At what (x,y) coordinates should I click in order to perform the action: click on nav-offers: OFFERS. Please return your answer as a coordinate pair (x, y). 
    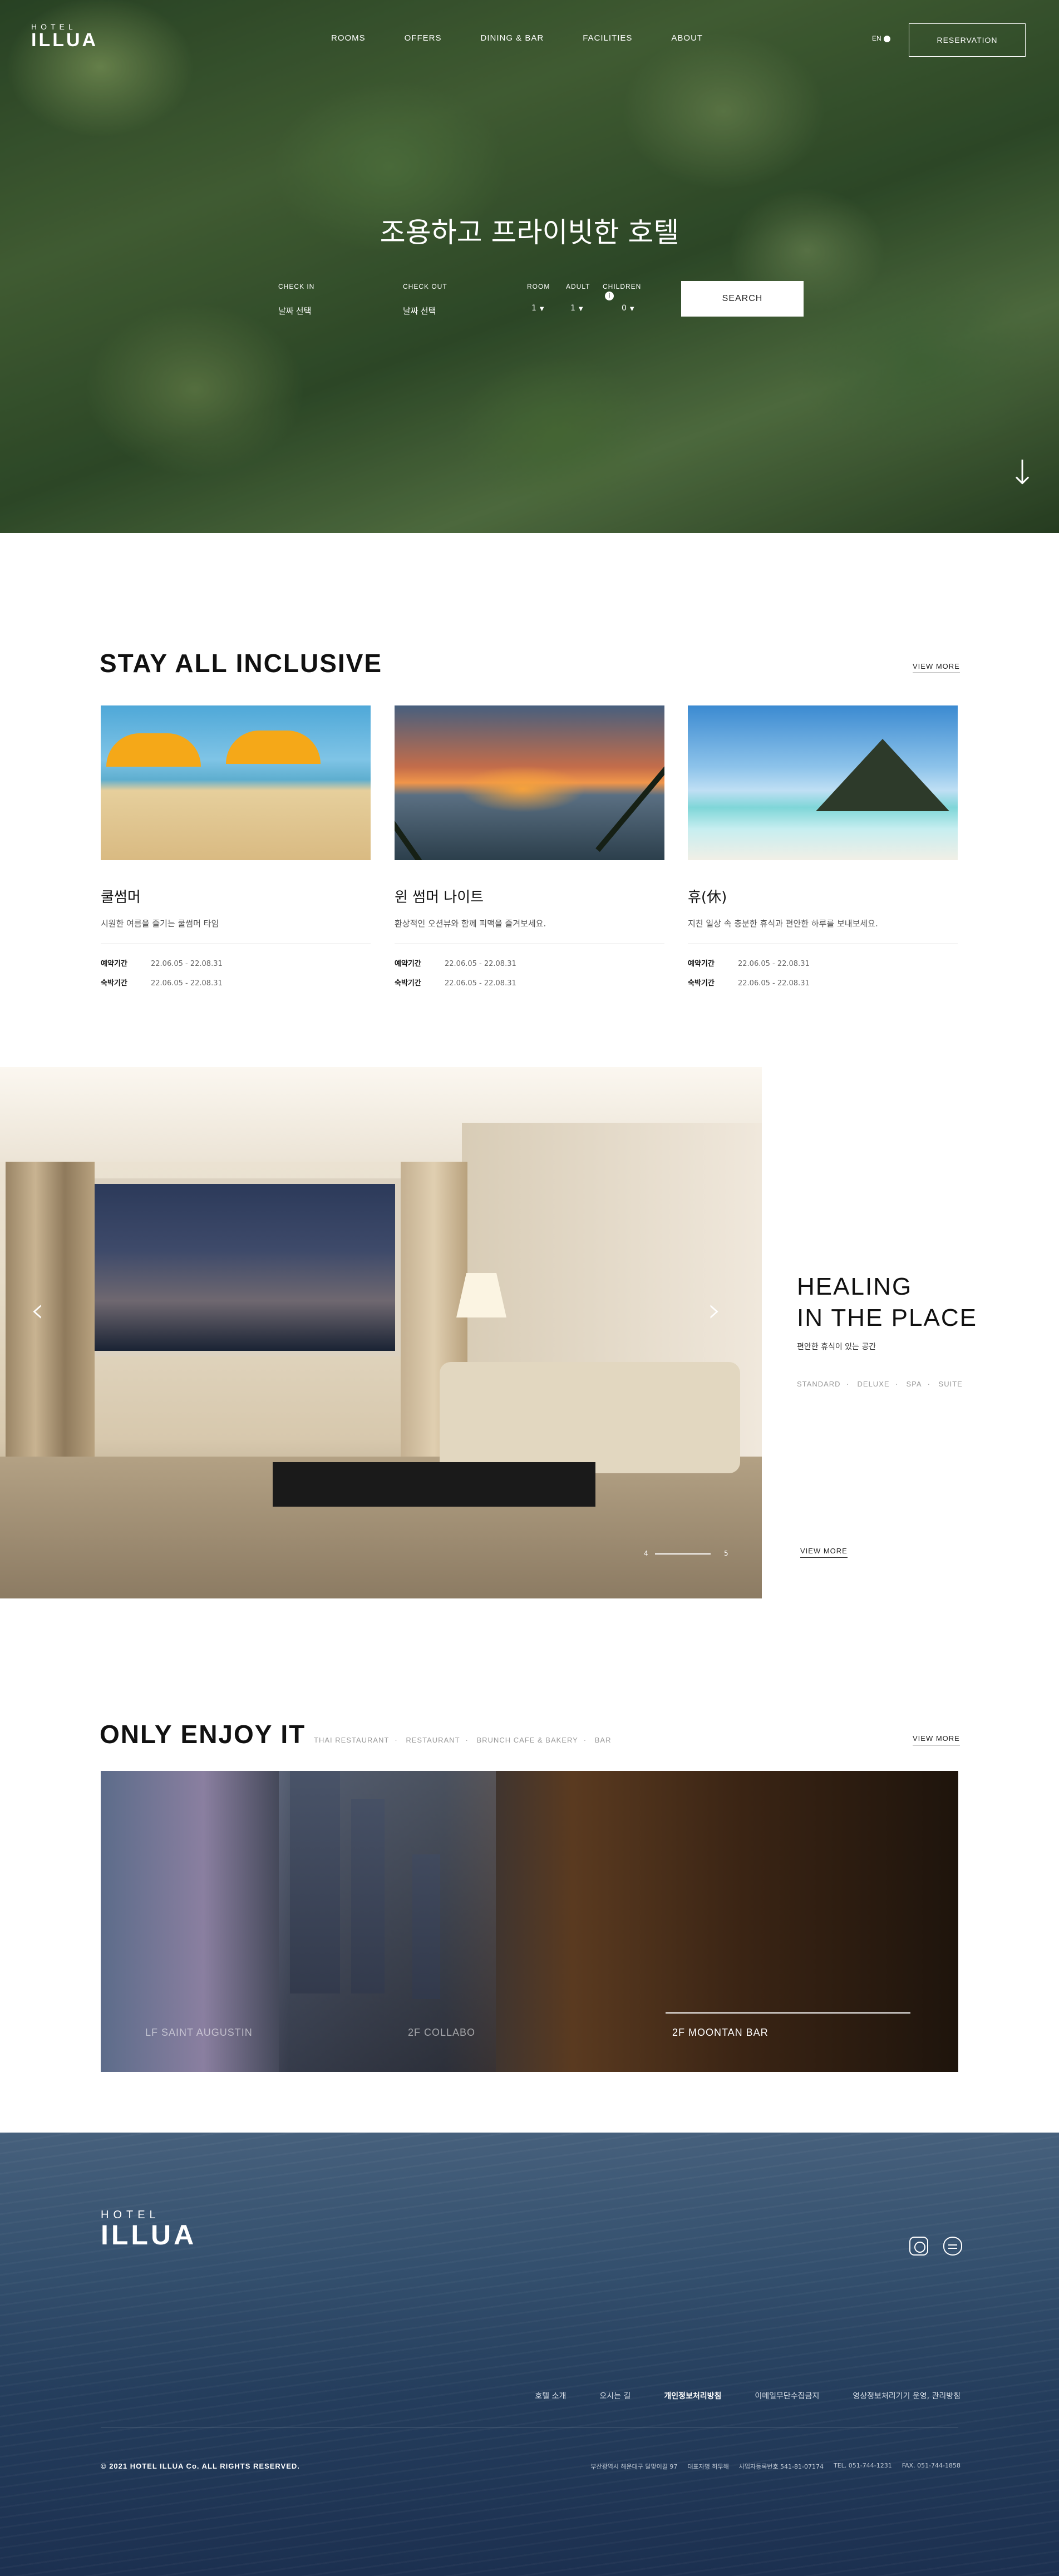
    Looking at the image, I should click on (423, 38).